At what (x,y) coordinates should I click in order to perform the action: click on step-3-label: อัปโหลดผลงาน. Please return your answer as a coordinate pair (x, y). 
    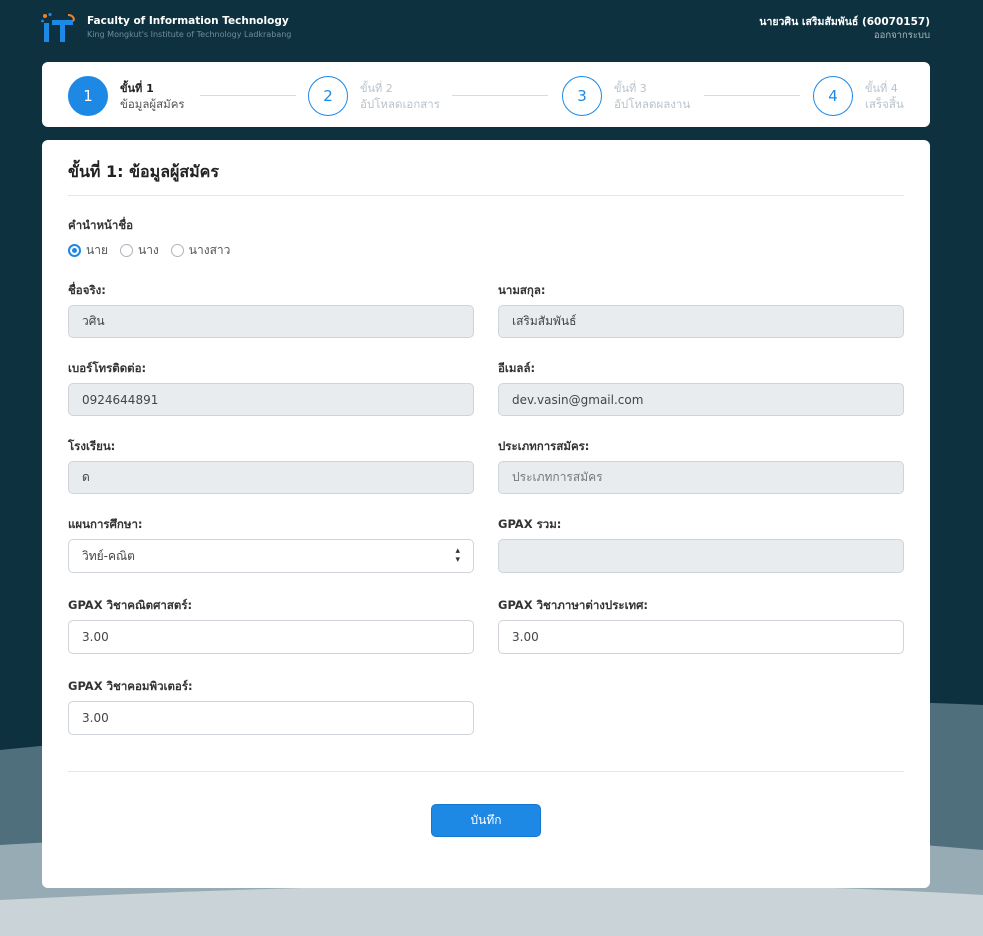
    Looking at the image, I should click on (652, 104).